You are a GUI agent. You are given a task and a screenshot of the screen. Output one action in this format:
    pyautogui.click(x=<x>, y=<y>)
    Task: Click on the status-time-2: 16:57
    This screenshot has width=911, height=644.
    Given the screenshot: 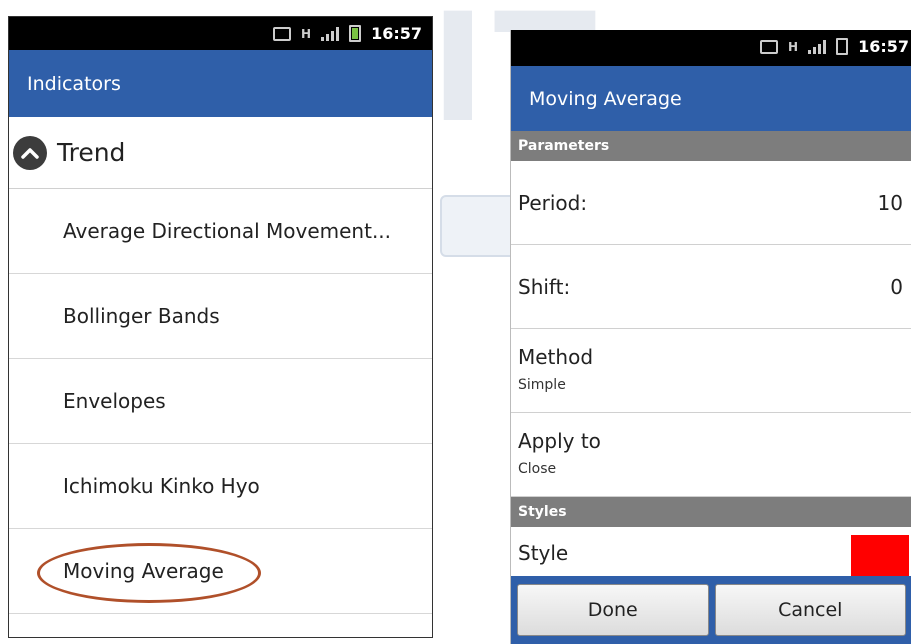 What is the action you would take?
    pyautogui.click(x=883, y=46)
    